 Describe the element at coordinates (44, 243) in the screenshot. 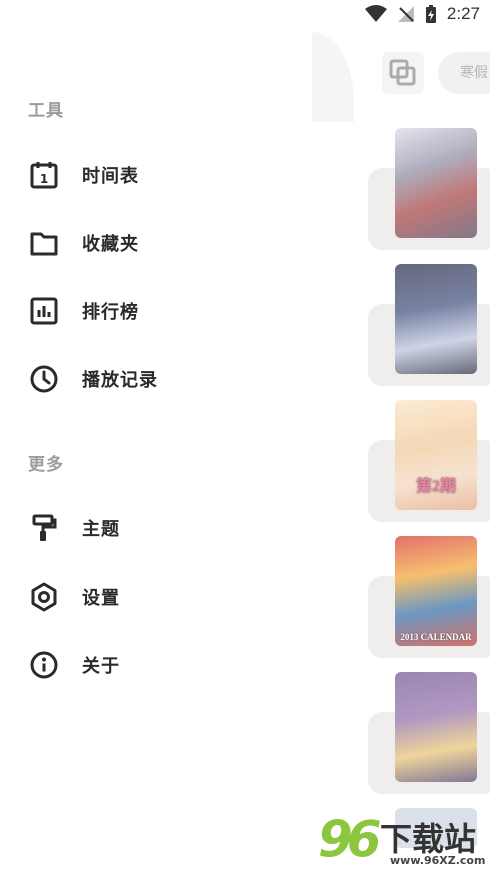

I see `folder-icon` at that location.